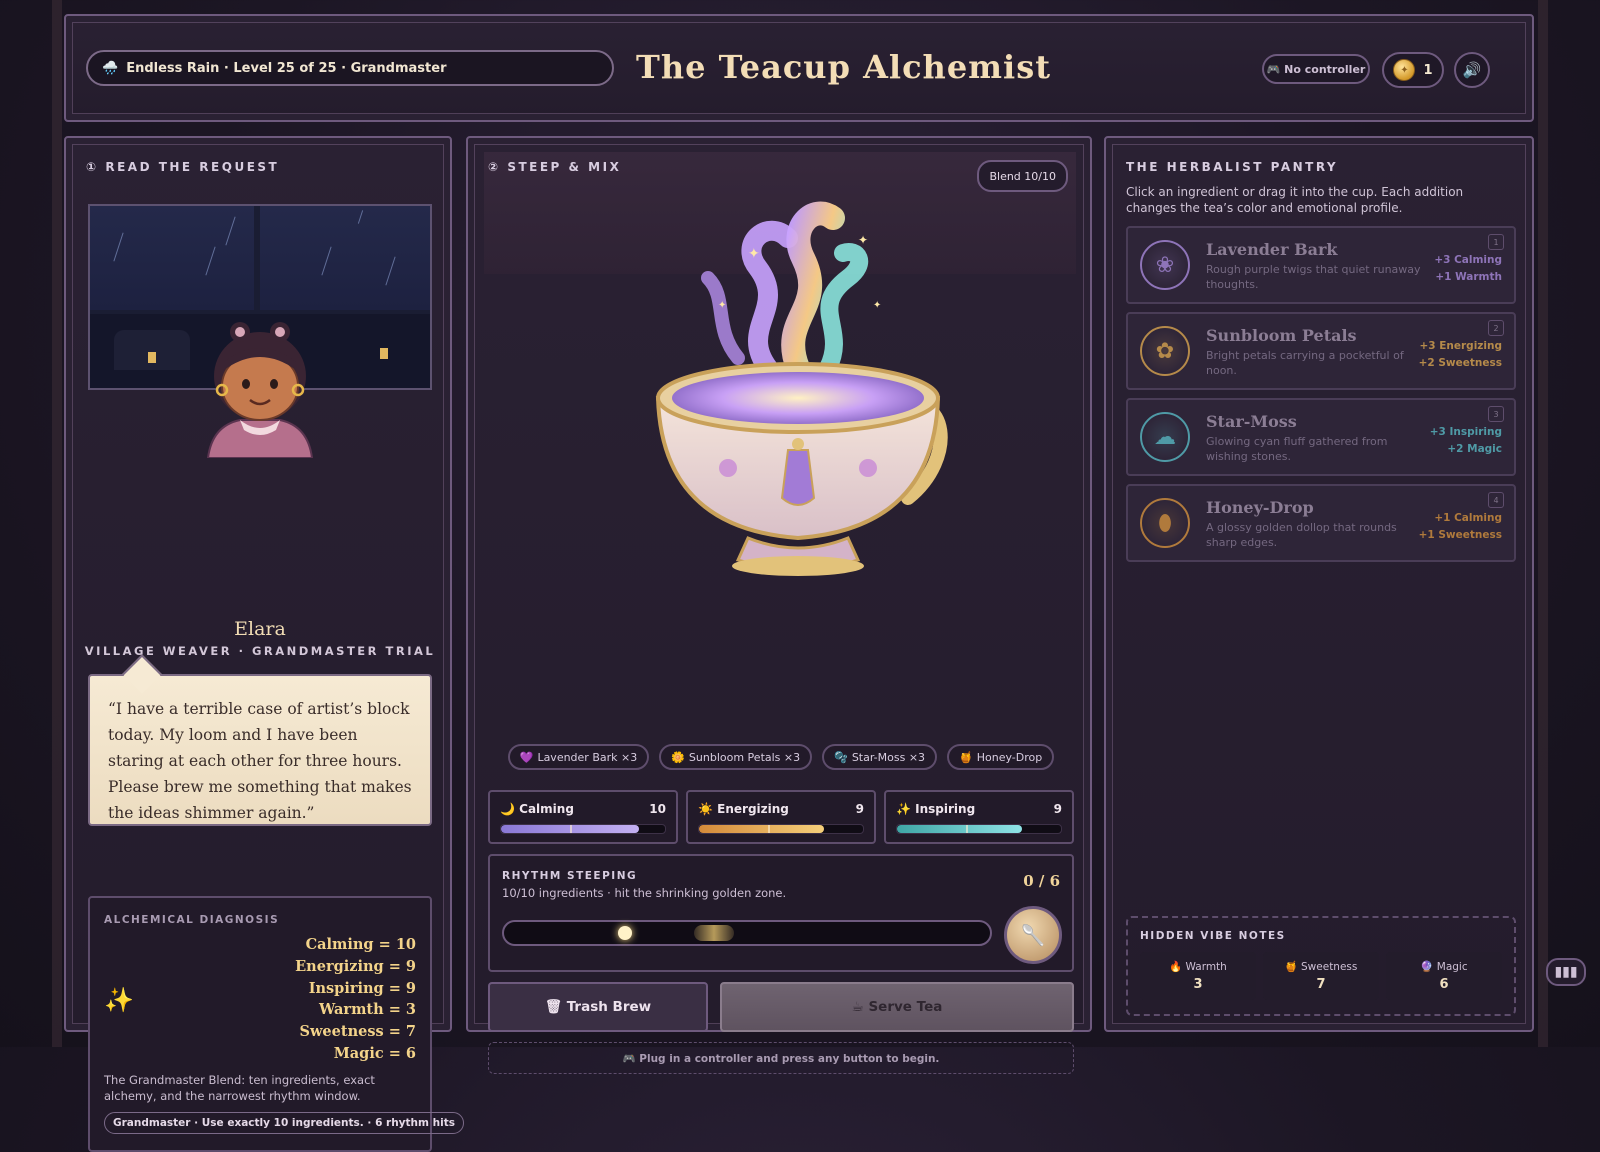 This screenshot has width=1600, height=1152. I want to click on section-title: ② STEEP & MIX, so click(555, 167).